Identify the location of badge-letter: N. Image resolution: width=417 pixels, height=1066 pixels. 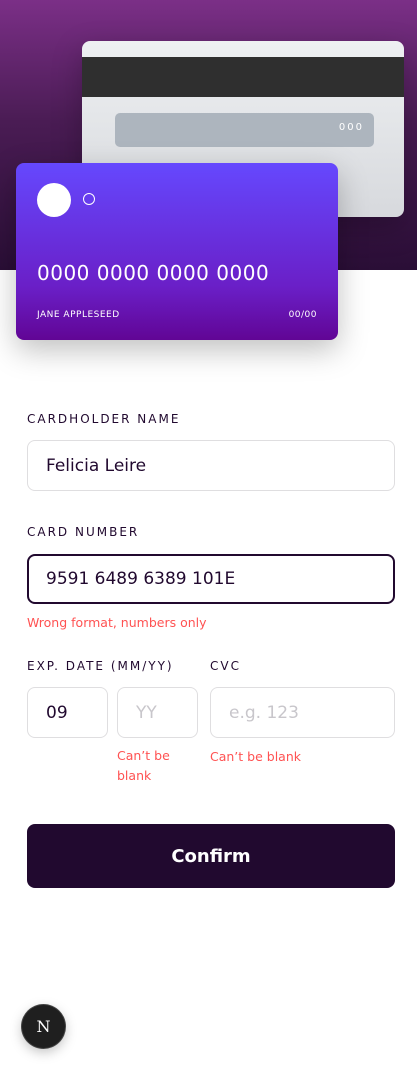
(43, 1026).